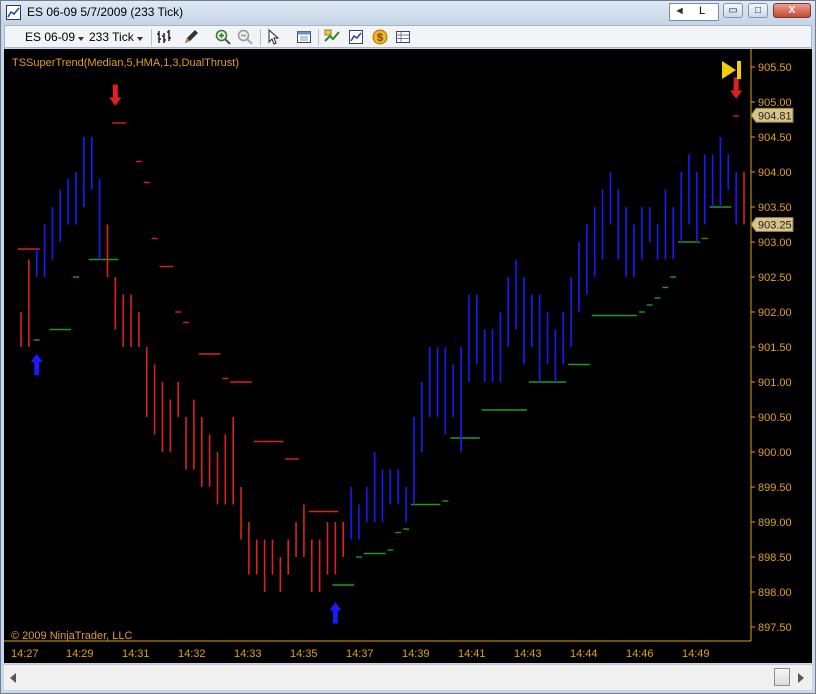  I want to click on window-title: ES 06-09 5/7/2009 (233 Tick), so click(105, 12).